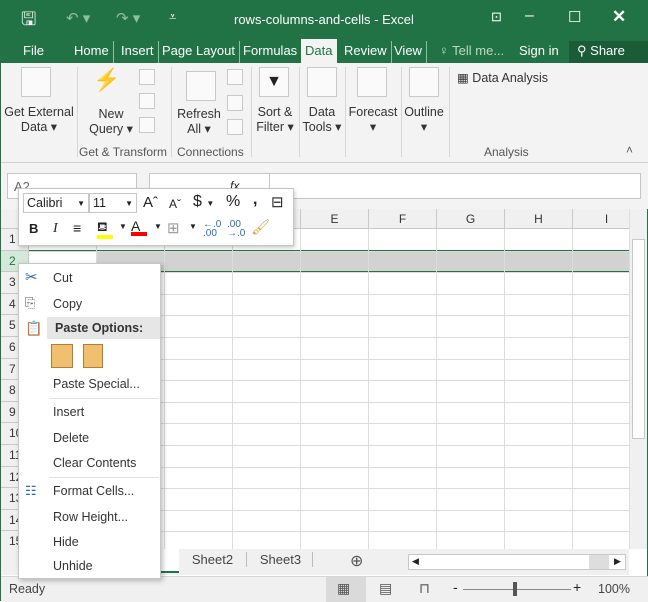 The image size is (648, 602). I want to click on tab-file: File, so click(33, 52).